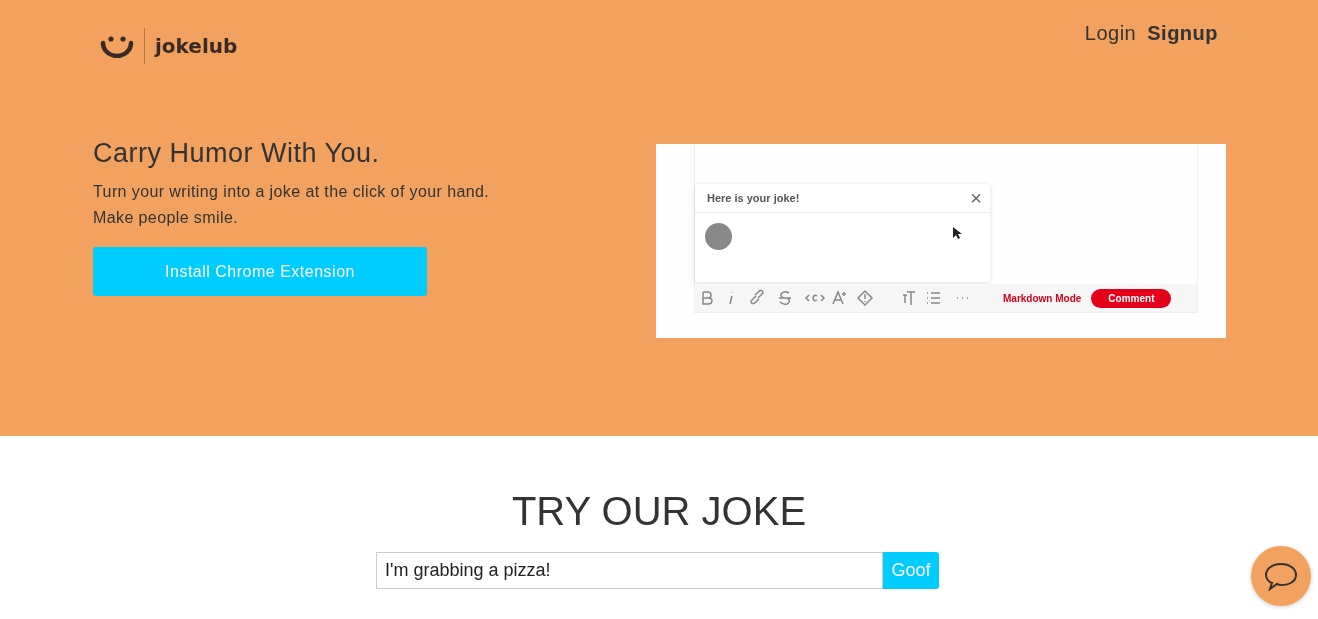 This screenshot has height=619, width=1318. I want to click on cursor-icon, so click(957, 233).